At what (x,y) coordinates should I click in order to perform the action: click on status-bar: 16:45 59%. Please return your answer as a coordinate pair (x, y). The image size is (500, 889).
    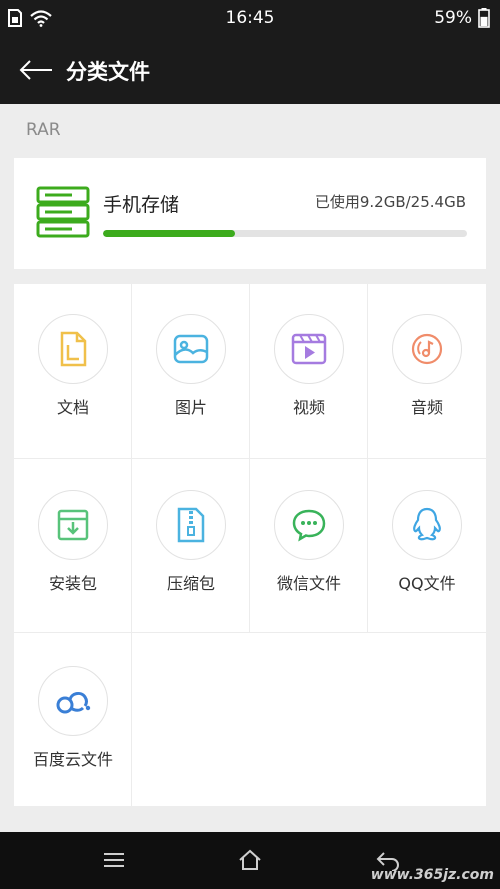
    Looking at the image, I should click on (250, 18).